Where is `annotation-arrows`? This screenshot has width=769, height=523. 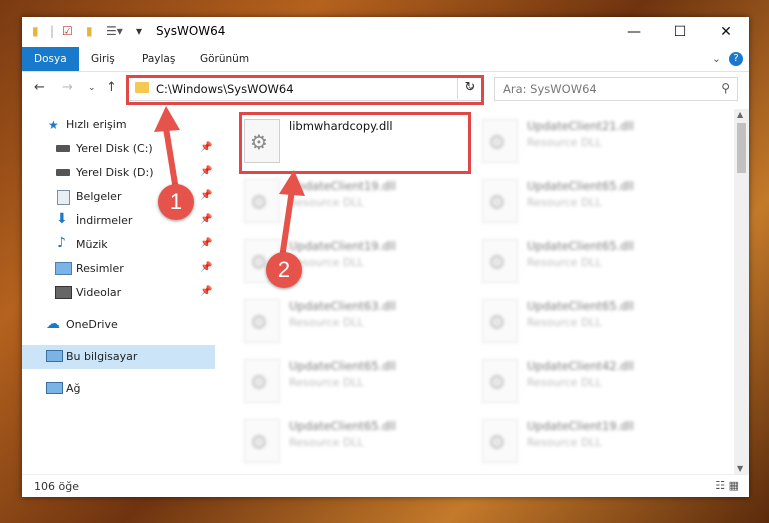
annotation-arrows is located at coordinates (229, 182).